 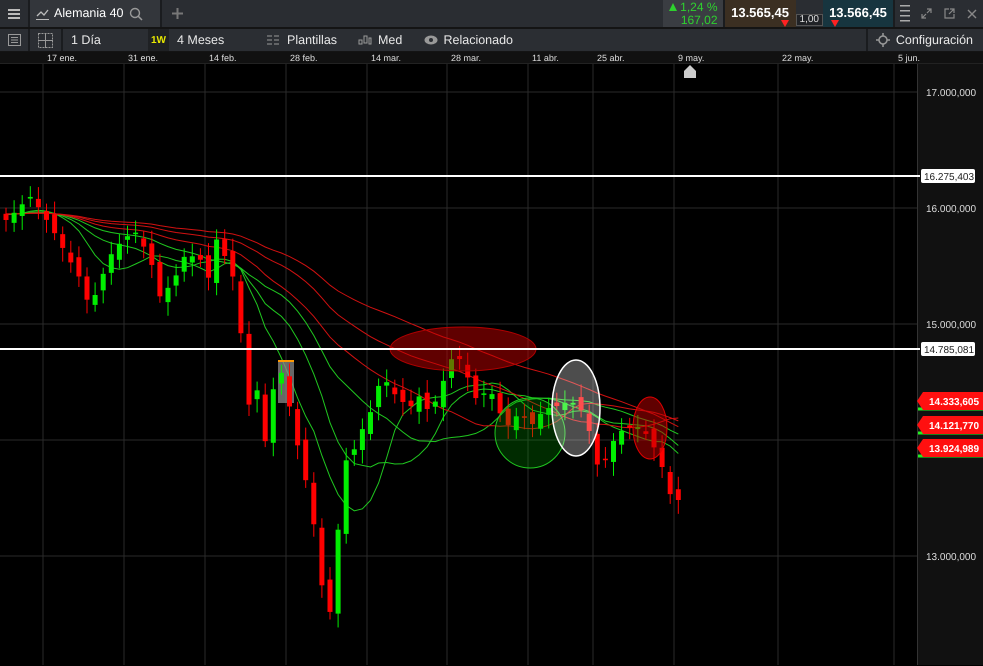 What do you see at coordinates (951, 209) in the screenshot?
I see `price-axis-label: 16.000,000` at bounding box center [951, 209].